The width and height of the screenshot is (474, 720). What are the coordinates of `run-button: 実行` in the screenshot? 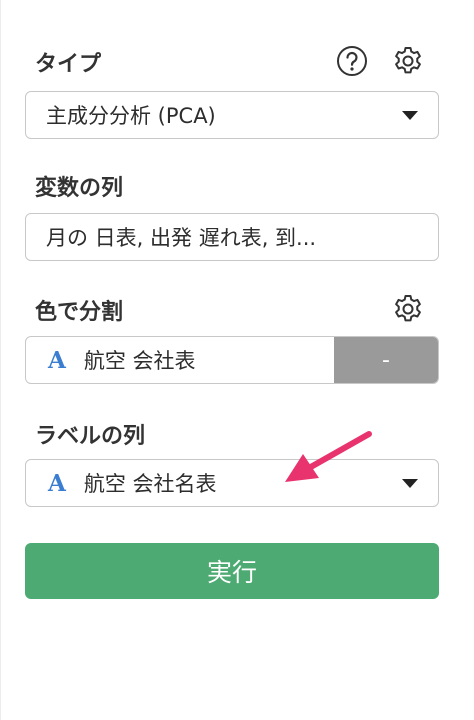 It's located at (232, 571).